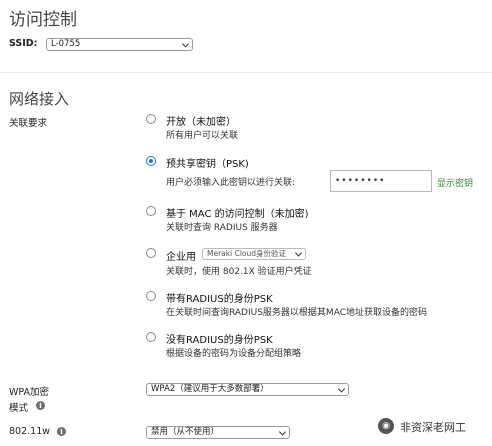 The image size is (492, 446). I want to click on ssid-select: L-0755, so click(119, 44).